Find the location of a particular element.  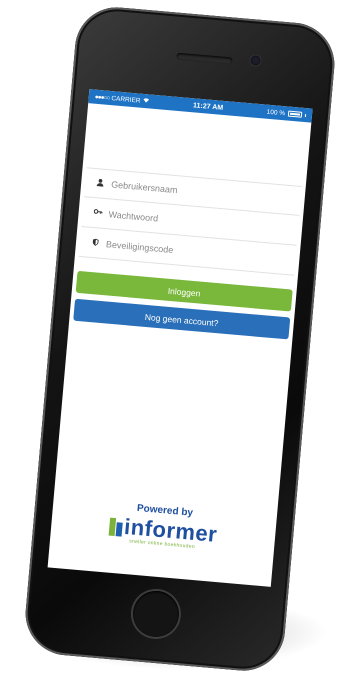

user-icon is located at coordinates (100, 183).